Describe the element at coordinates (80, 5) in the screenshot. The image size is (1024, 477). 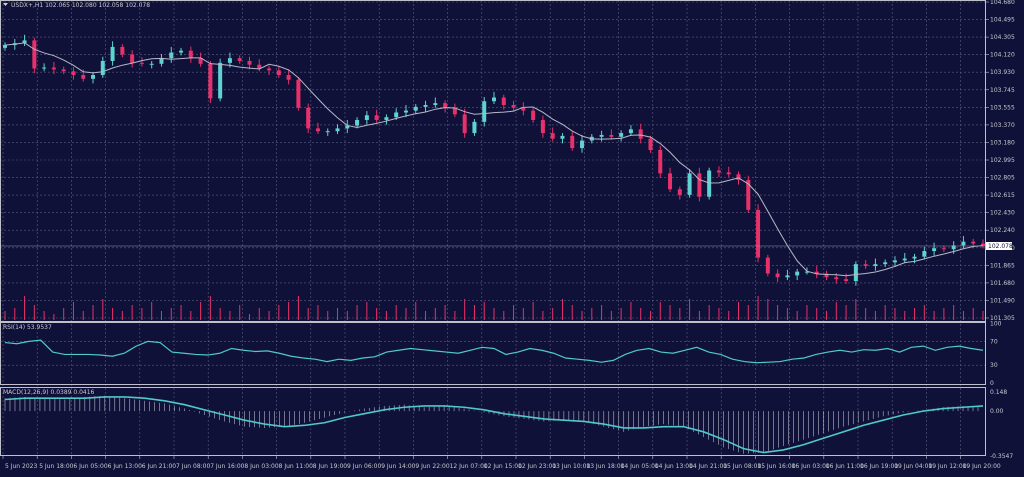
I see `symbol-info: USDX+,H1 102.065 102.080 102.058 102.078` at that location.